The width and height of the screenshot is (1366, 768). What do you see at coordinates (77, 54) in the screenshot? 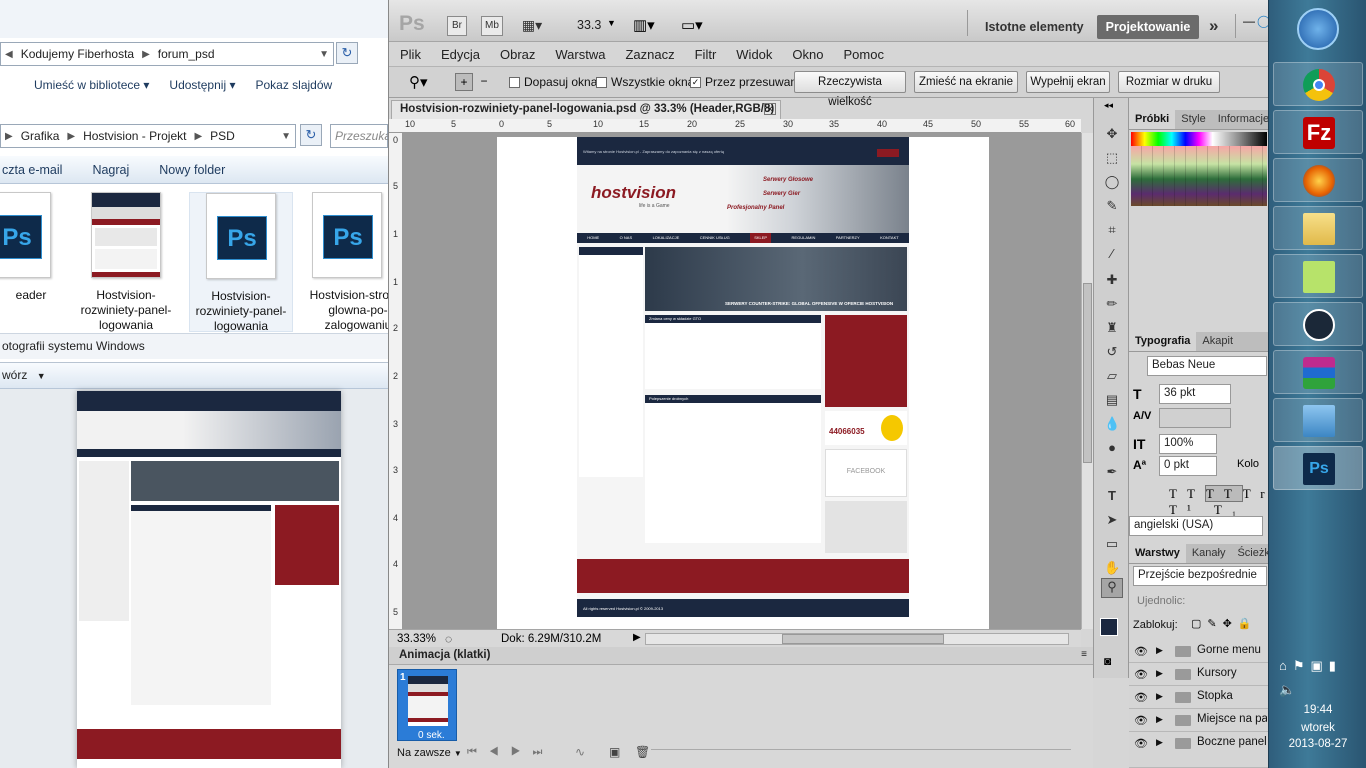
I see `breadcrumb-item: Kodujemy Fiberhosta` at bounding box center [77, 54].